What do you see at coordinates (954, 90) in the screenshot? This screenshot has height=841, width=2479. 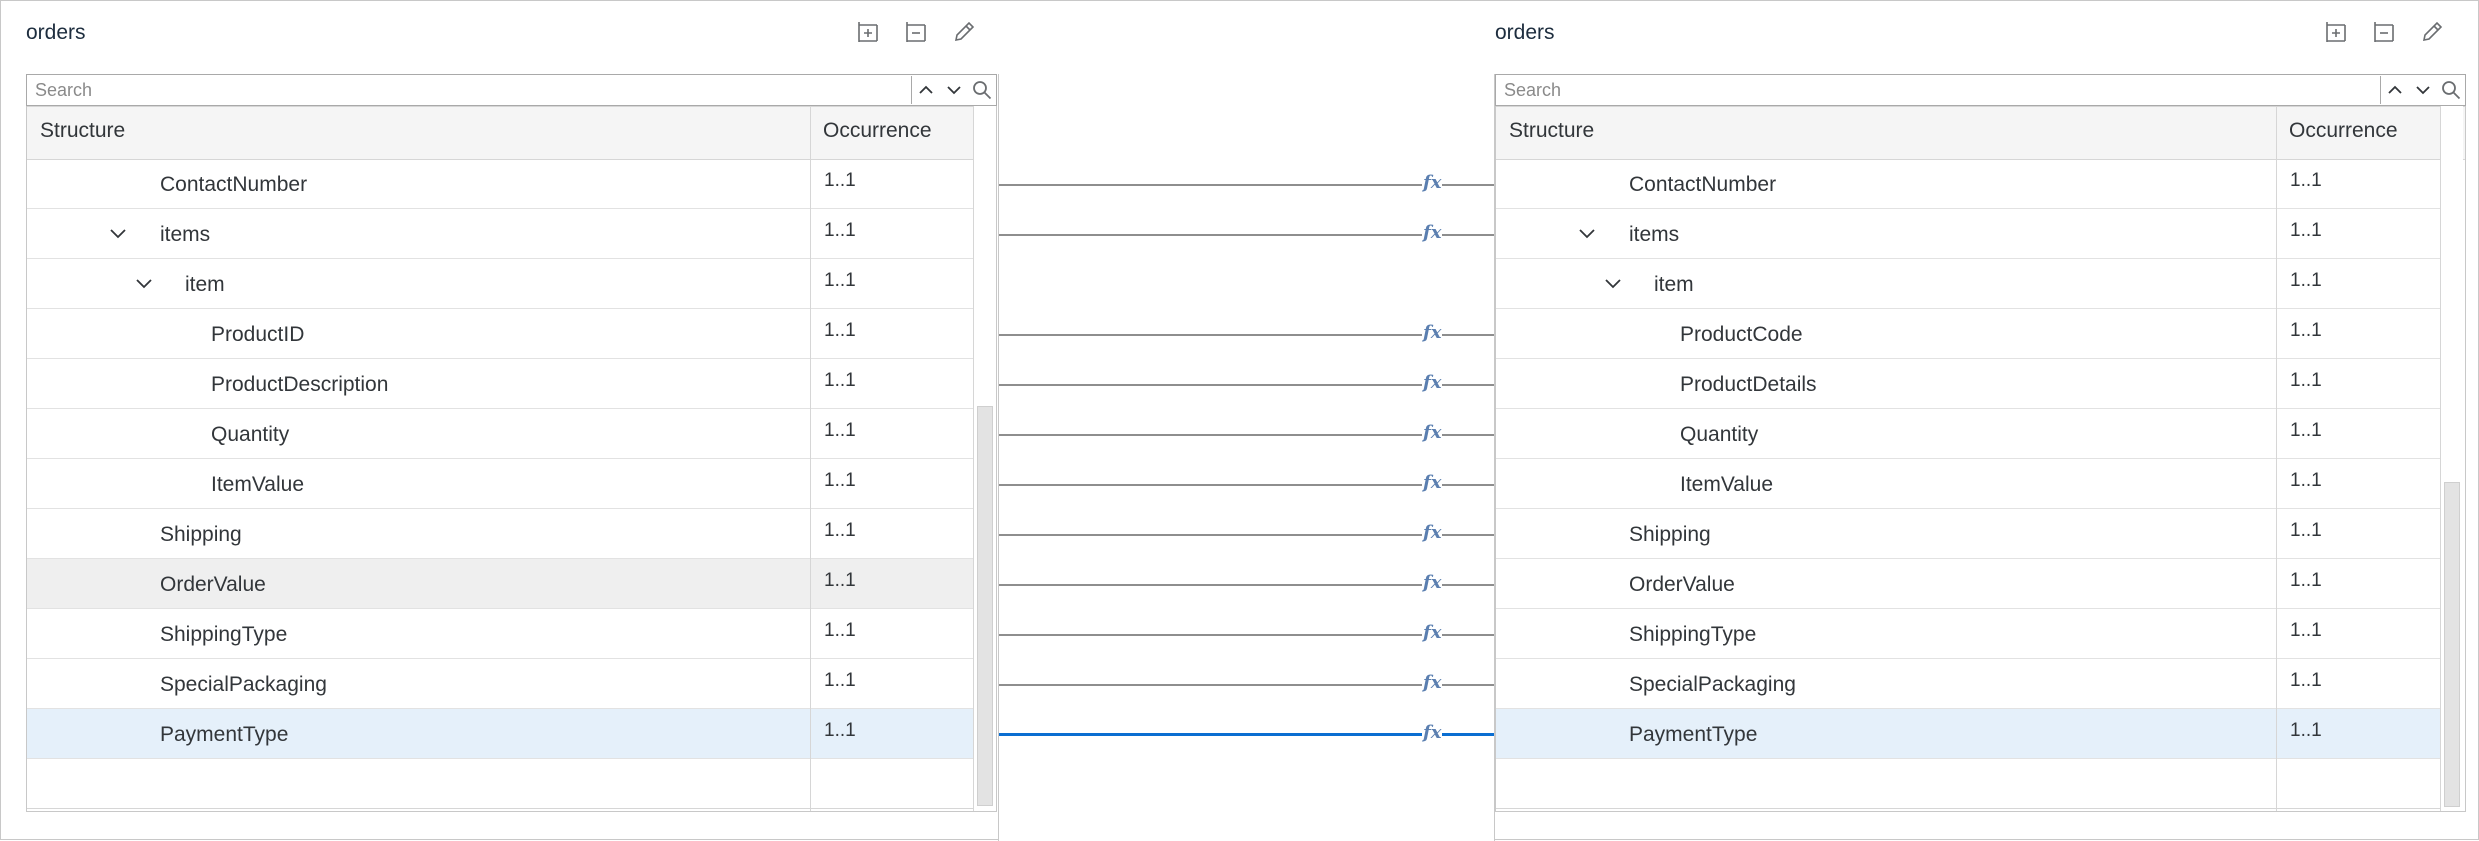 I see `source-search-next-button` at bounding box center [954, 90].